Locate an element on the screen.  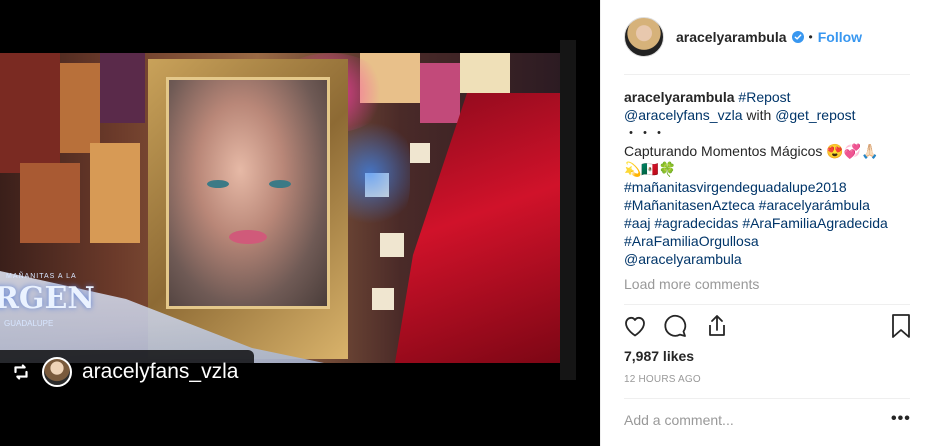
repost-watermark: aracelyfans_vzla is located at coordinates (127, 372).